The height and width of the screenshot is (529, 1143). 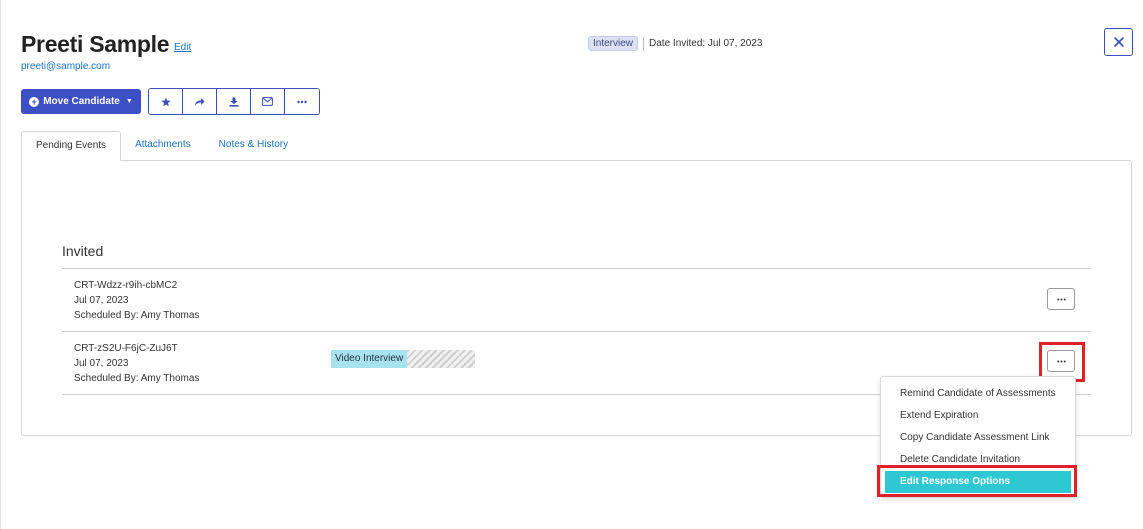 I want to click on download-button, so click(x=234, y=101).